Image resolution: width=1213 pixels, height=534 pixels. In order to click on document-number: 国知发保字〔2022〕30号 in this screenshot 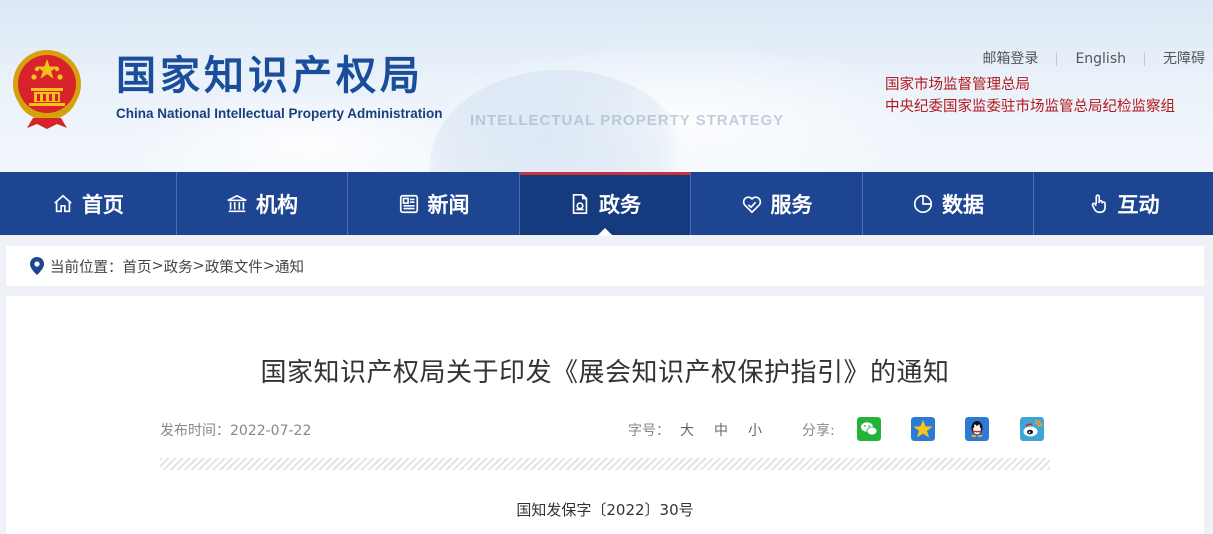, I will do `click(605, 510)`.